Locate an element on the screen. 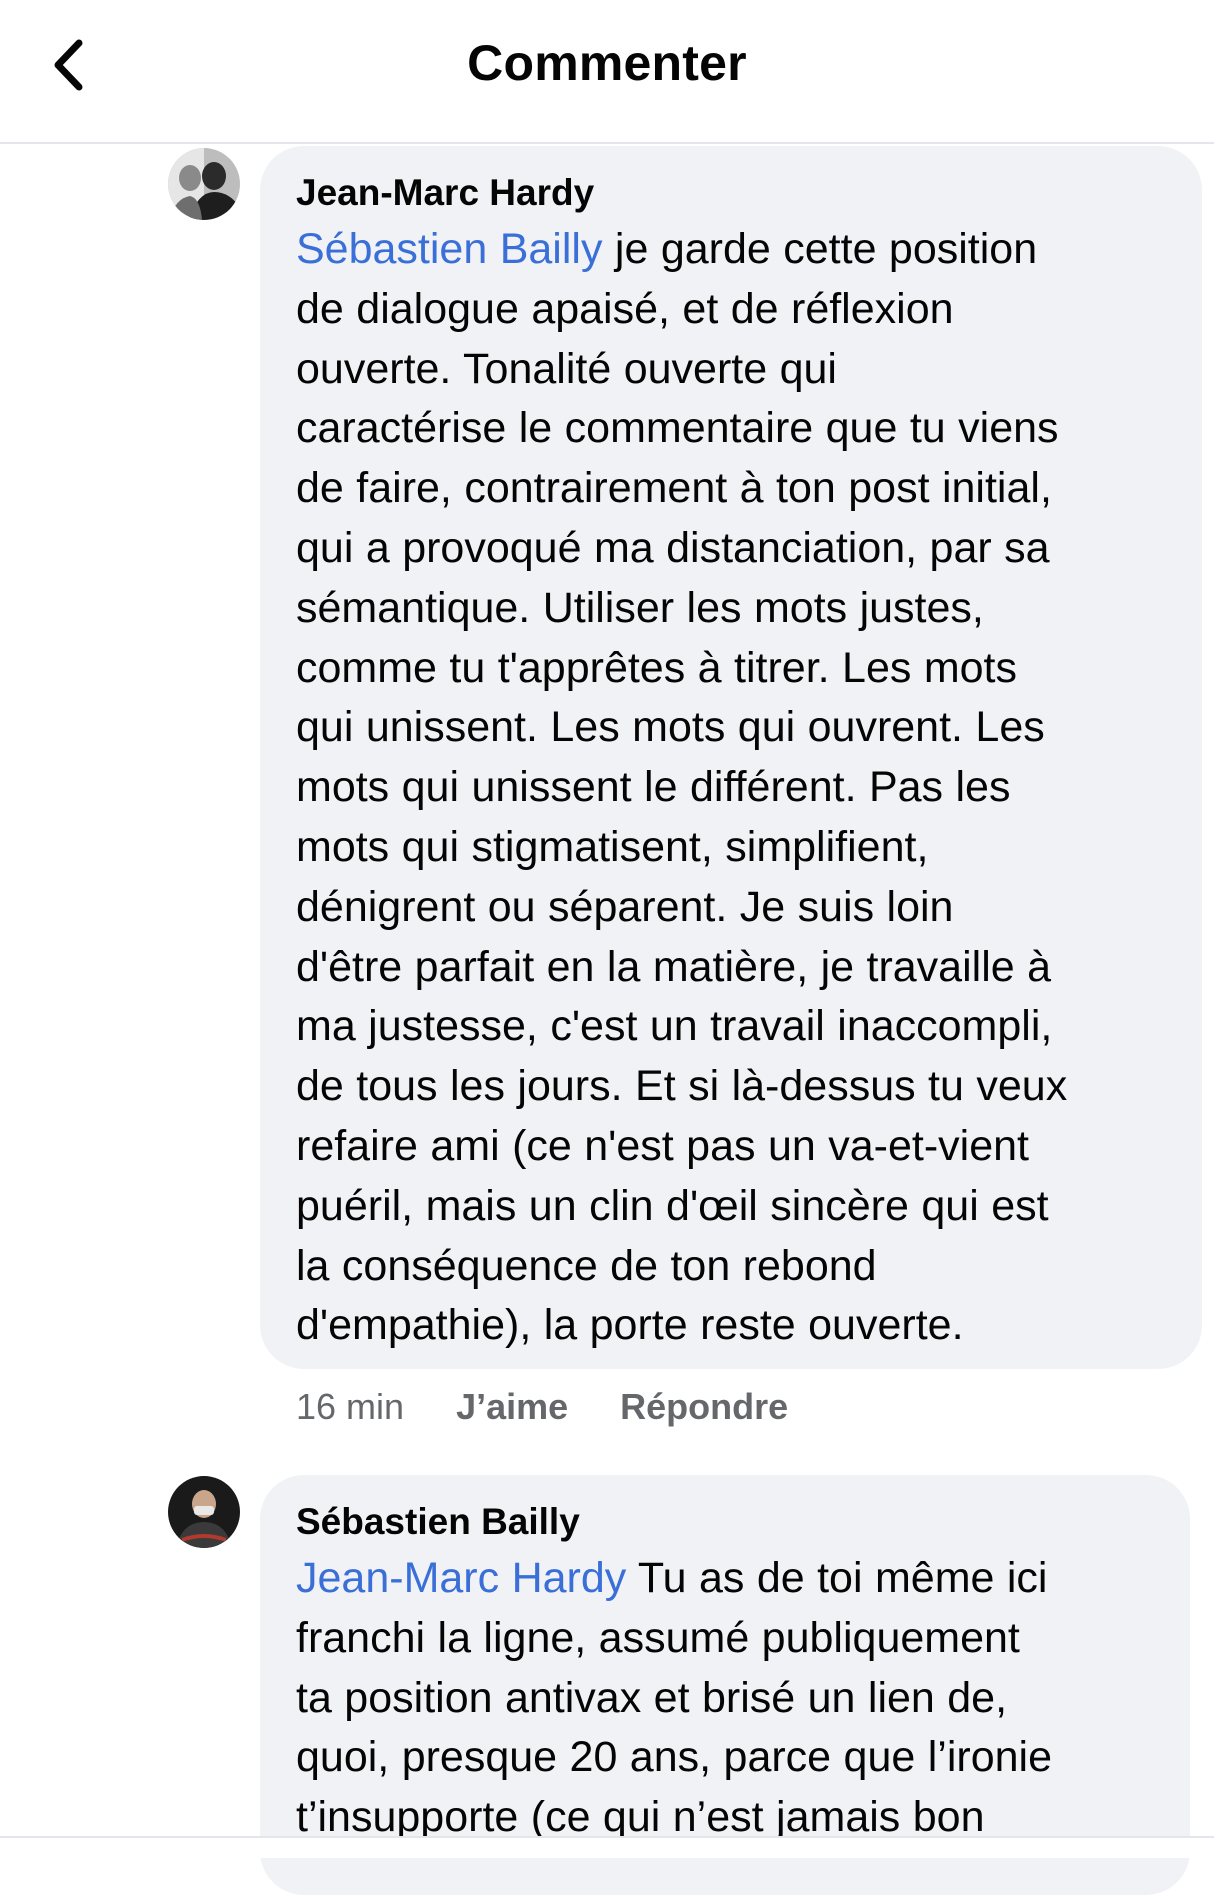 The width and height of the screenshot is (1214, 1895). mention-link: Sébastien Bailly is located at coordinates (449, 249).